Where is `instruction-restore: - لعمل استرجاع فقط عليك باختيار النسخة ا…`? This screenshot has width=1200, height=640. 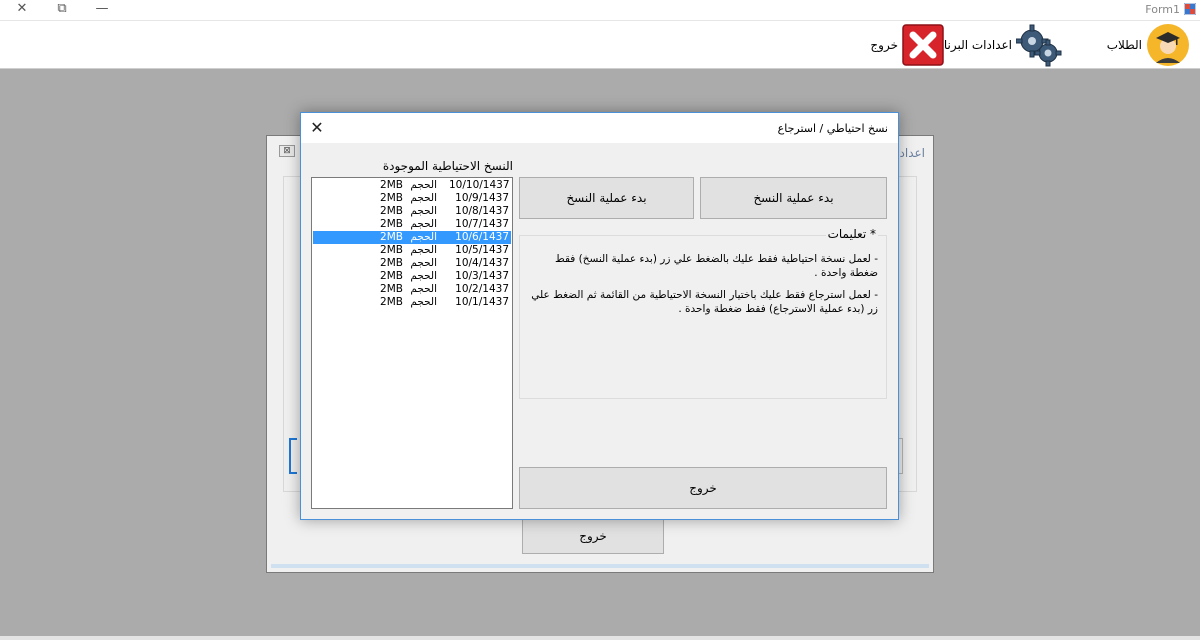 instruction-restore: - لعمل استرجاع فقط عليك باختيار النسخة ا… is located at coordinates (704, 302).